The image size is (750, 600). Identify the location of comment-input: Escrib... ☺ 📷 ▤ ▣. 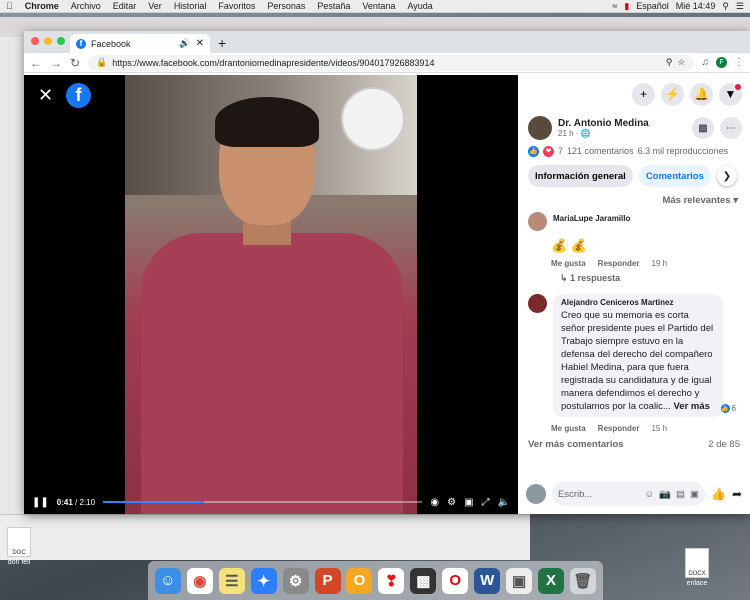
(628, 494).